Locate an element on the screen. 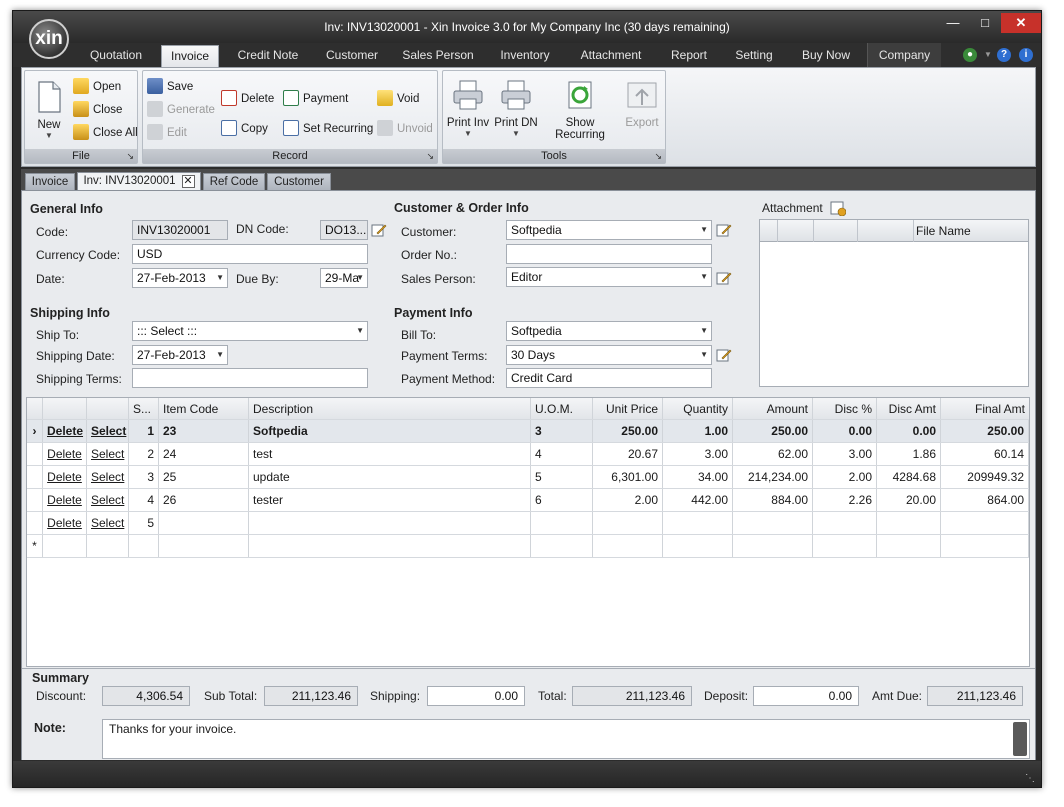 The image size is (1064, 807). total-field: 211,123.46 is located at coordinates (632, 696).